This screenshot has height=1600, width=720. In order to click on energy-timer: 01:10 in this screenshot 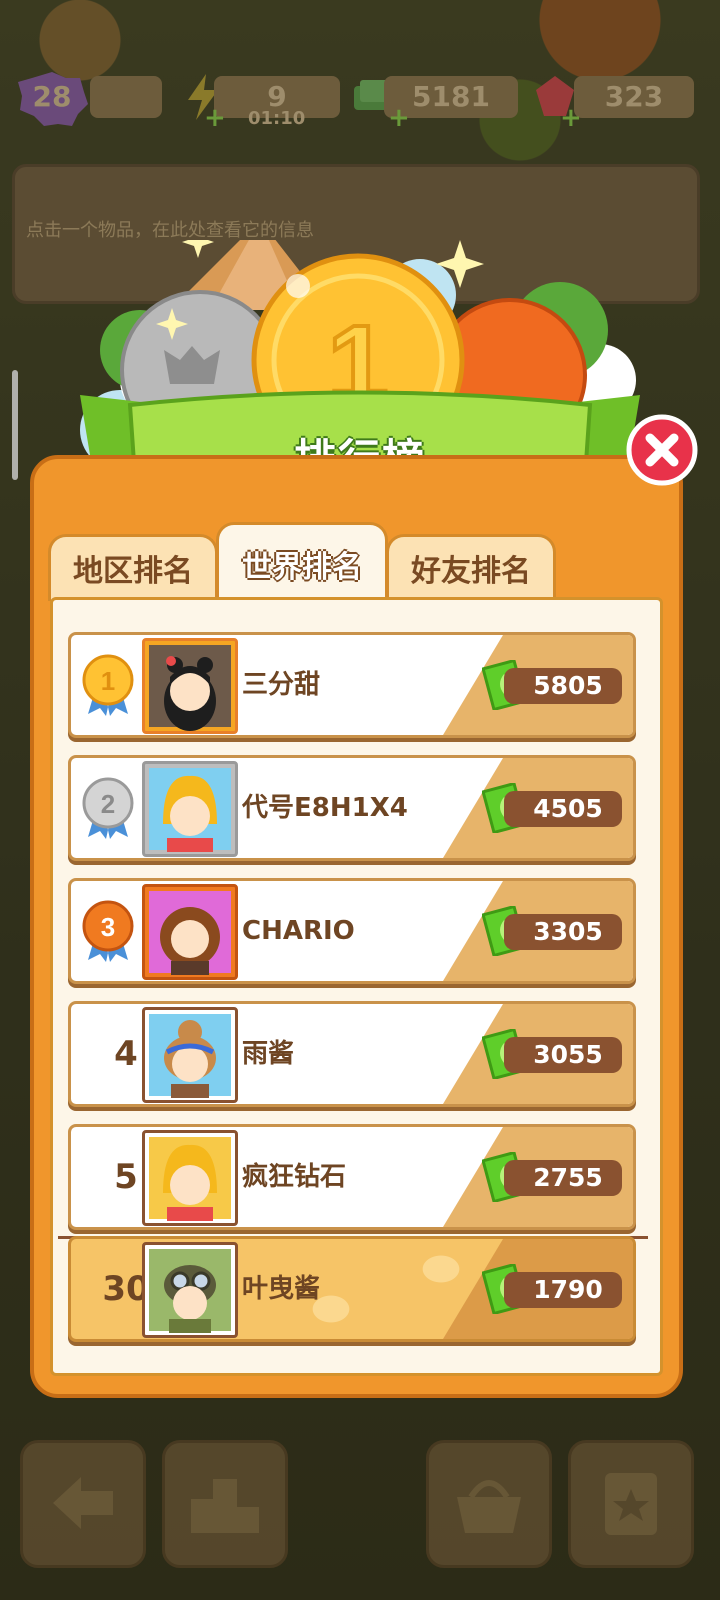, I will do `click(277, 118)`.